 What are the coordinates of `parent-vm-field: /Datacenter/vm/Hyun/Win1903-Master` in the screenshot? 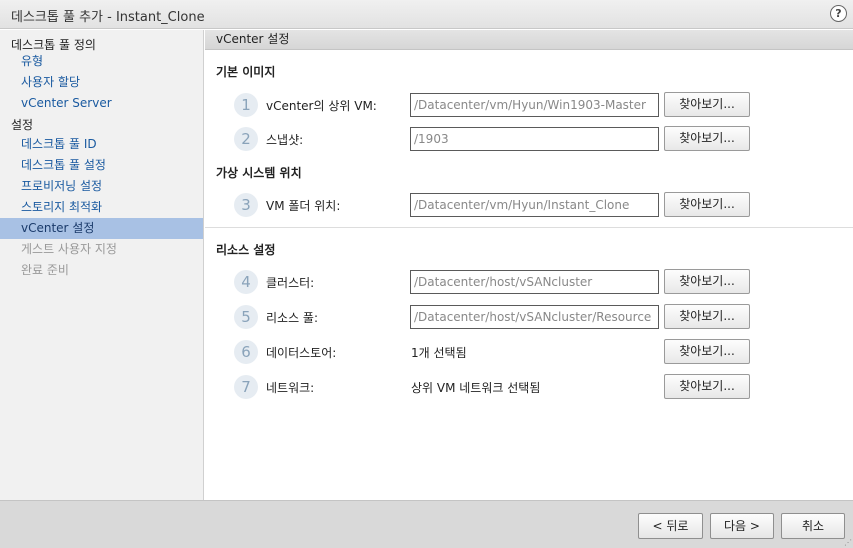 It's located at (534, 105).